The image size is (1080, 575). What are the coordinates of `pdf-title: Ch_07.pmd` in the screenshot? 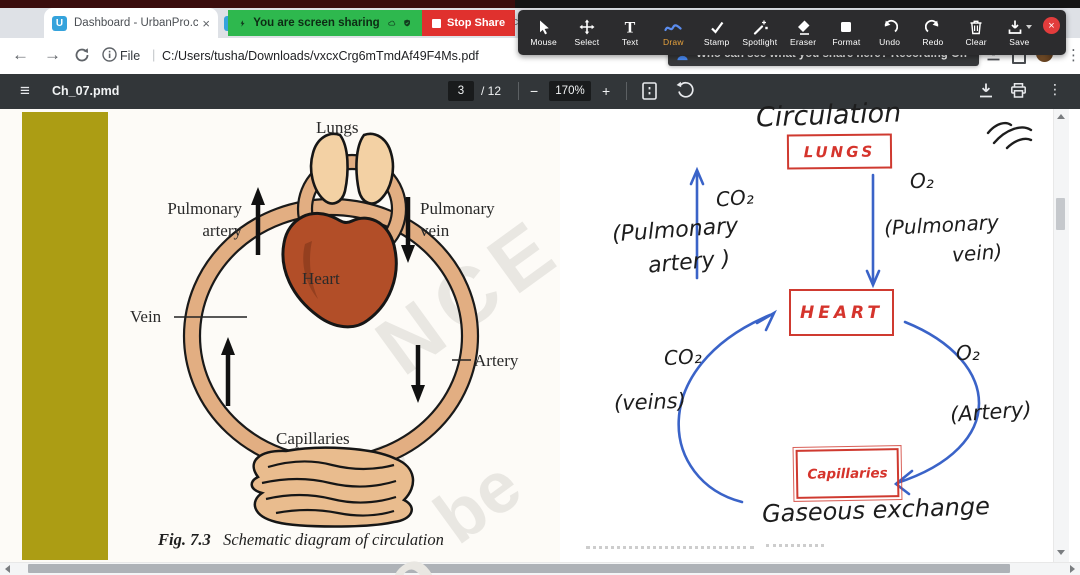 It's located at (86, 91).